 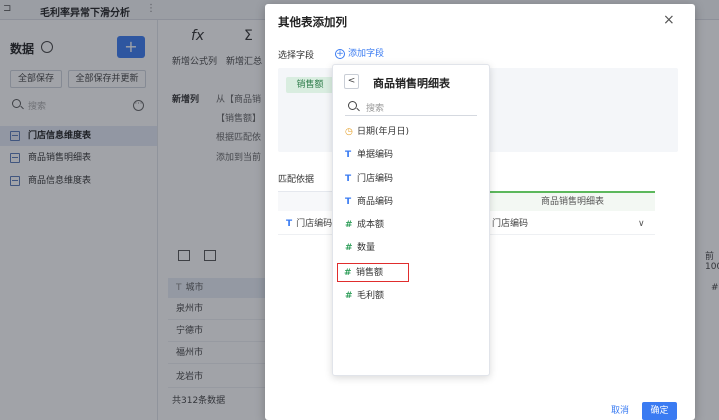 What do you see at coordinates (371, 296) in the screenshot?
I see `field-option-label: 毛利额` at bounding box center [371, 296].